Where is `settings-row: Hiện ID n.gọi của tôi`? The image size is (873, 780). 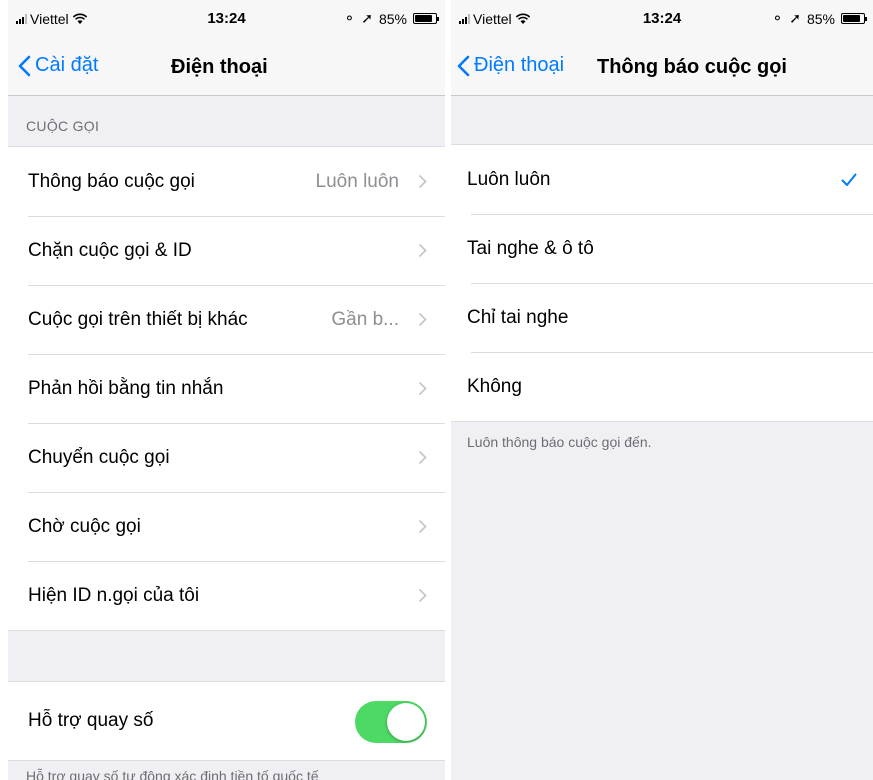 settings-row: Hiện ID n.gọi của tôi is located at coordinates (226, 595).